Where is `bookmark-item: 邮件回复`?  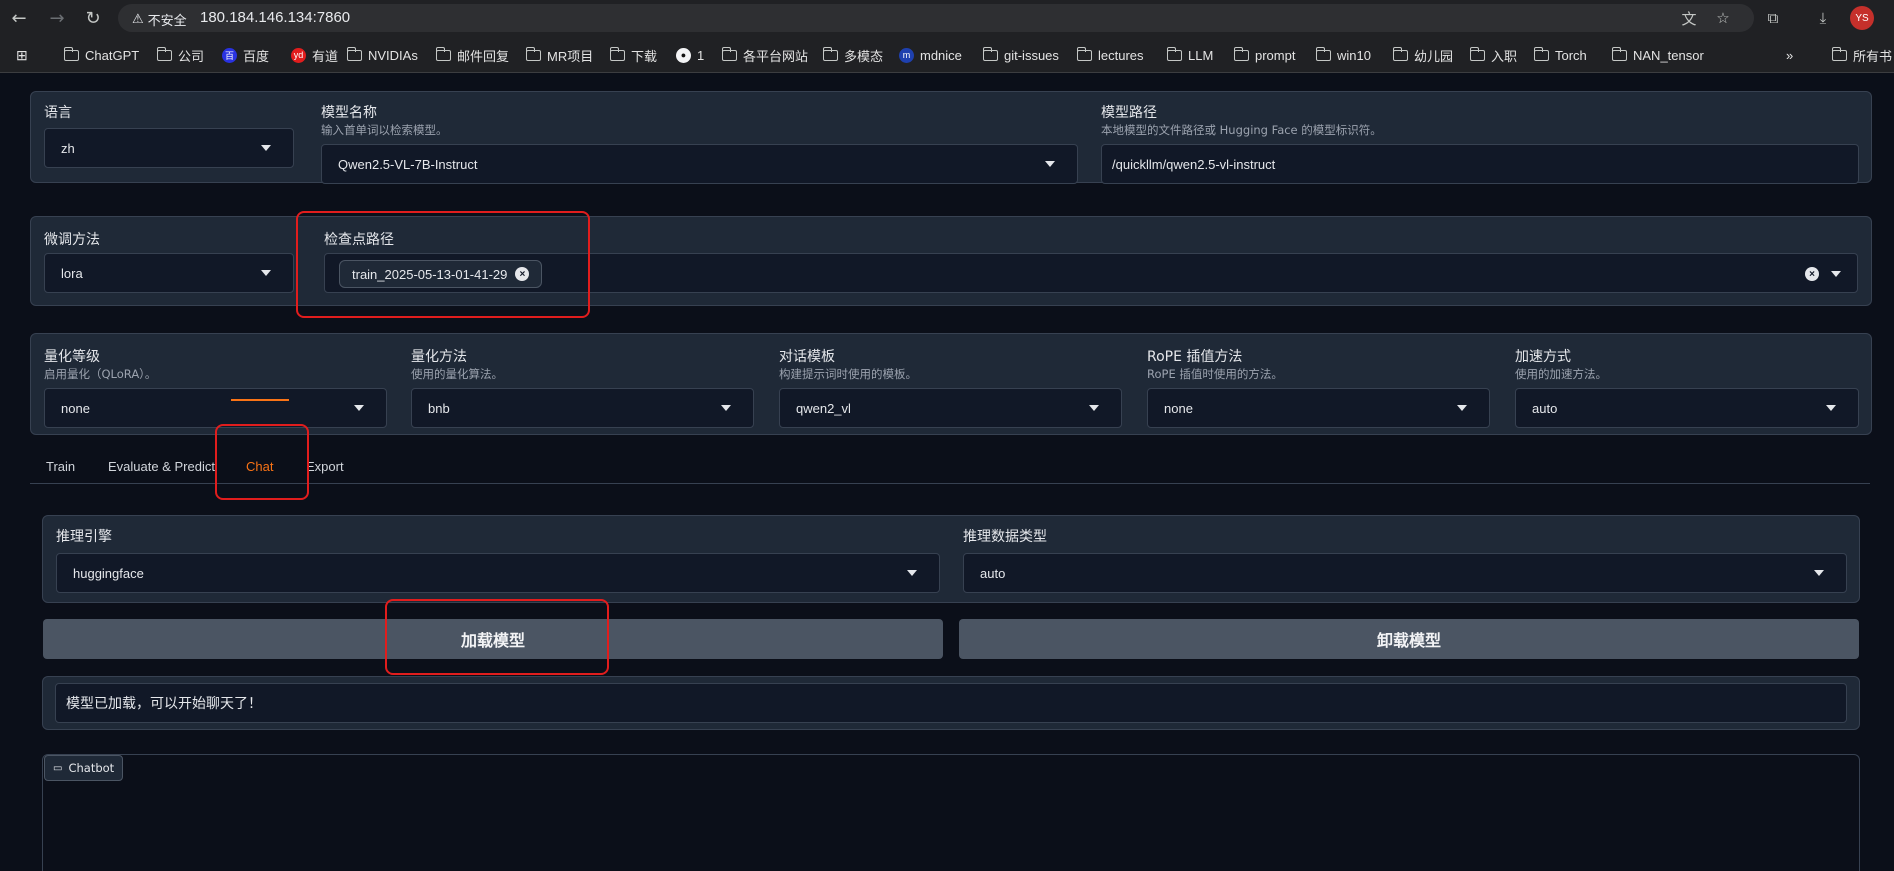
bookmark-item: 邮件回复 is located at coordinates (472, 55).